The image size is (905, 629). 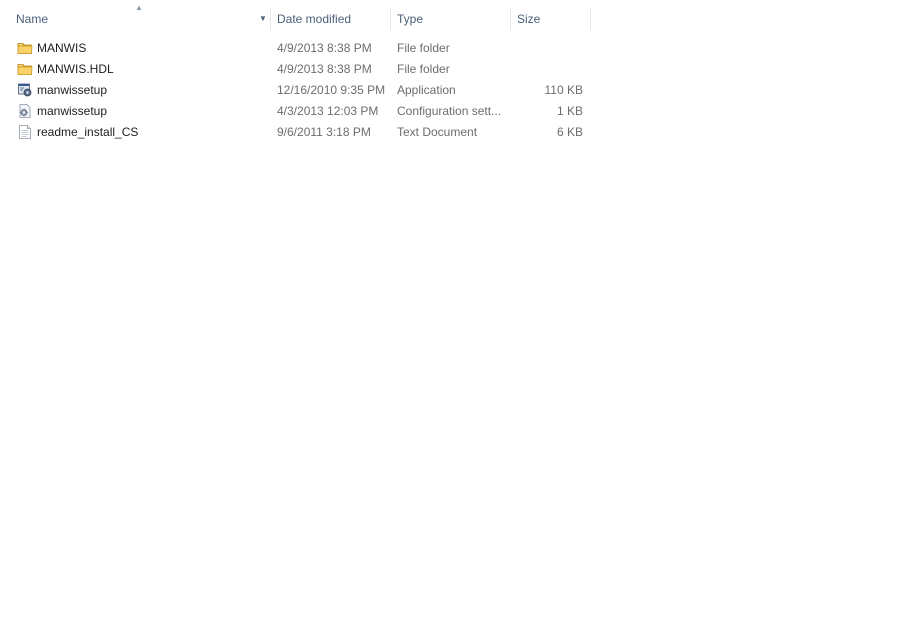 I want to click on column-header-date-label: Date modified, so click(x=314, y=19).